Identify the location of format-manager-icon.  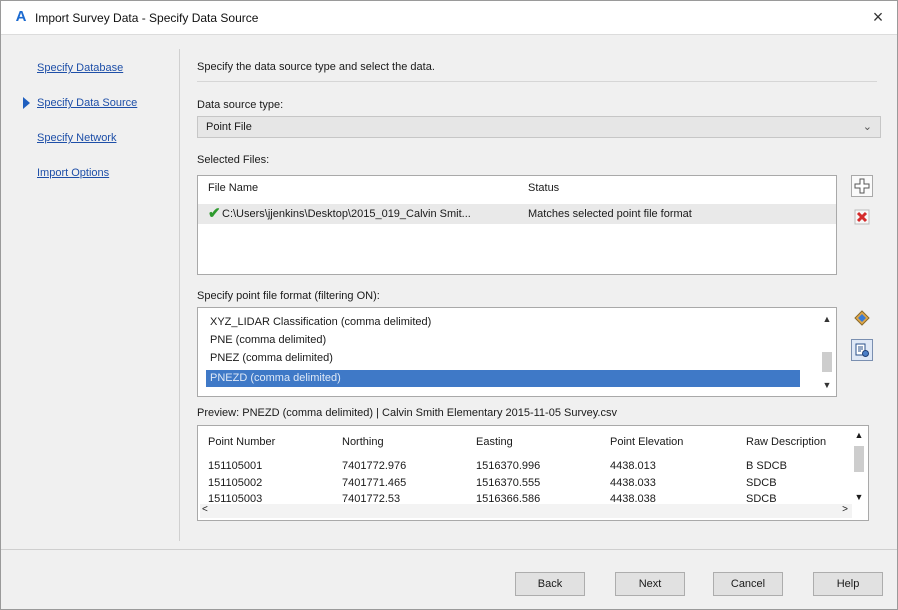
(862, 350).